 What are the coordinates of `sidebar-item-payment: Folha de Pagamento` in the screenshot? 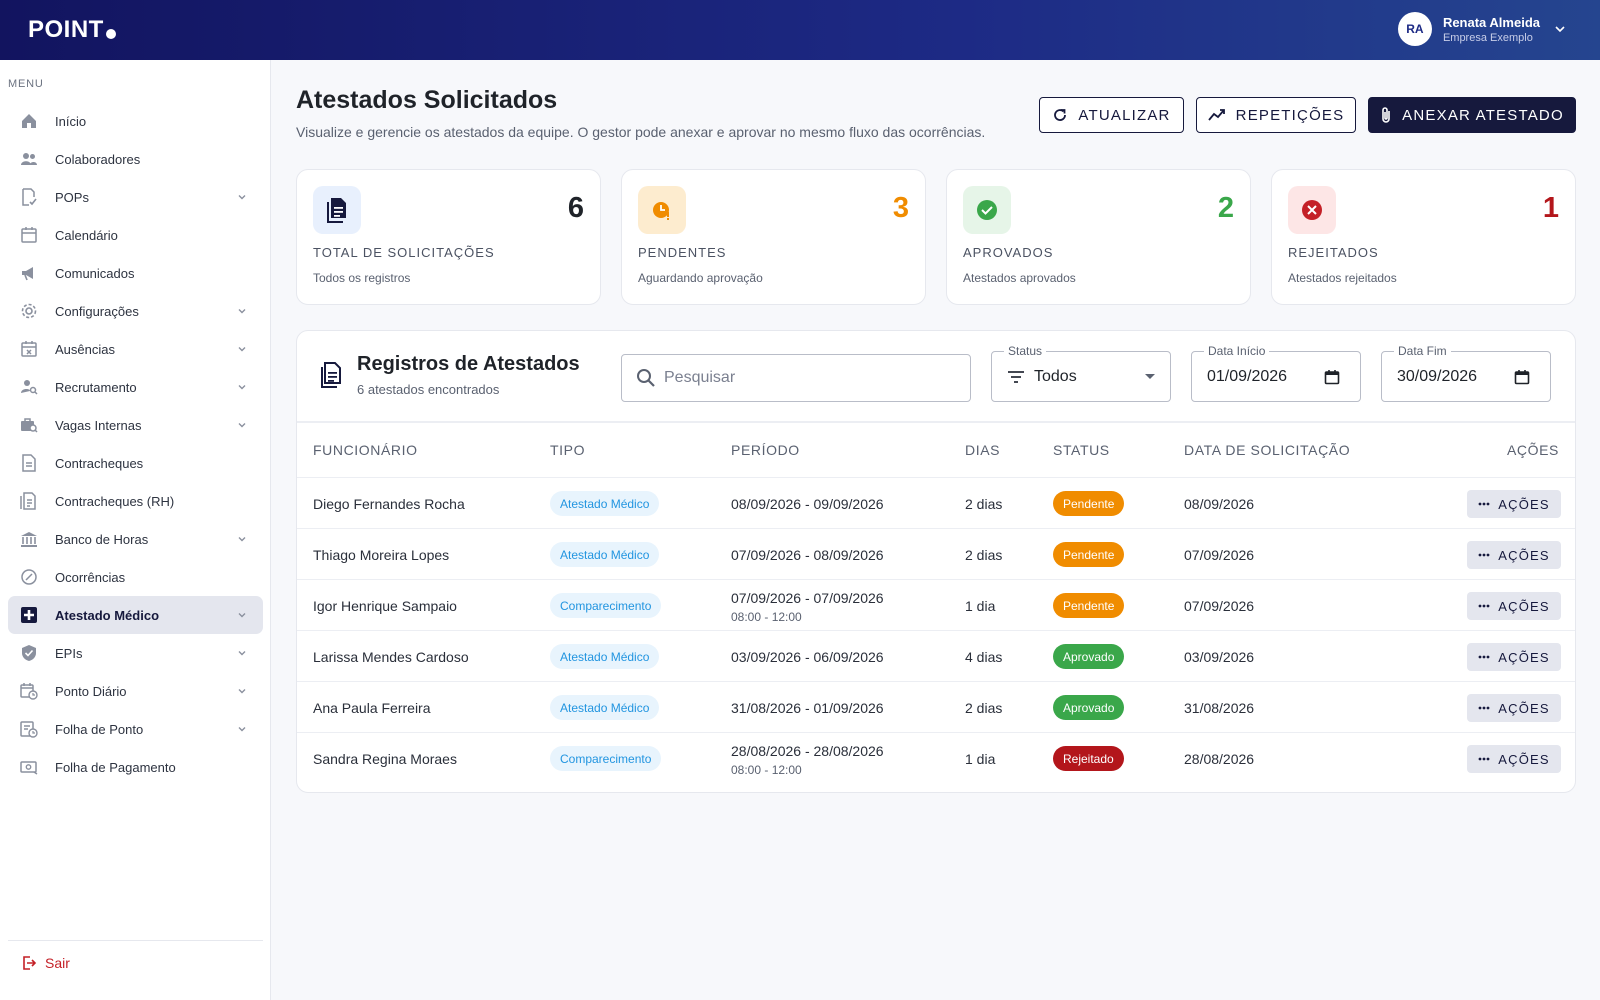 It's located at (135, 767).